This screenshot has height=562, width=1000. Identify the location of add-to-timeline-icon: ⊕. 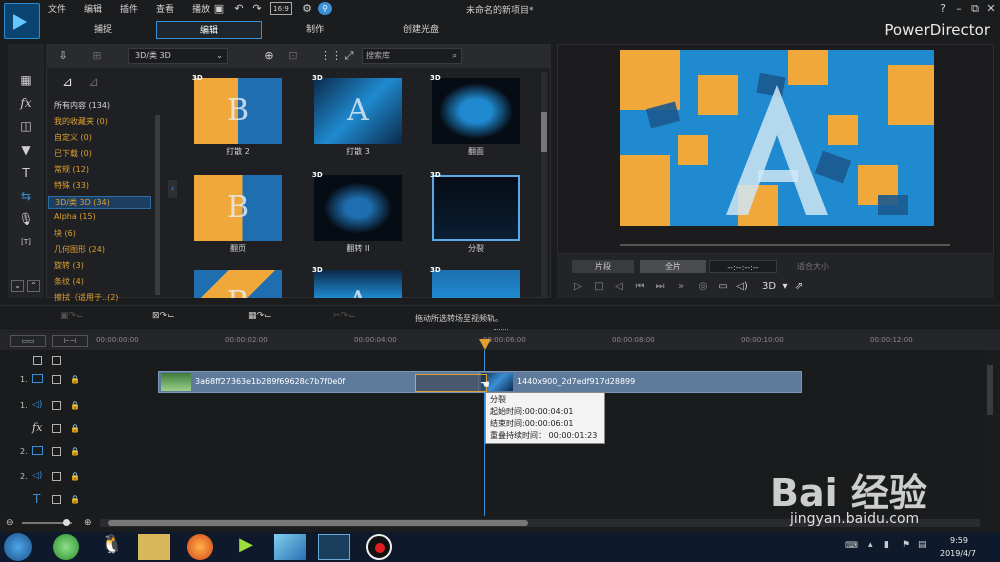
(269, 55).